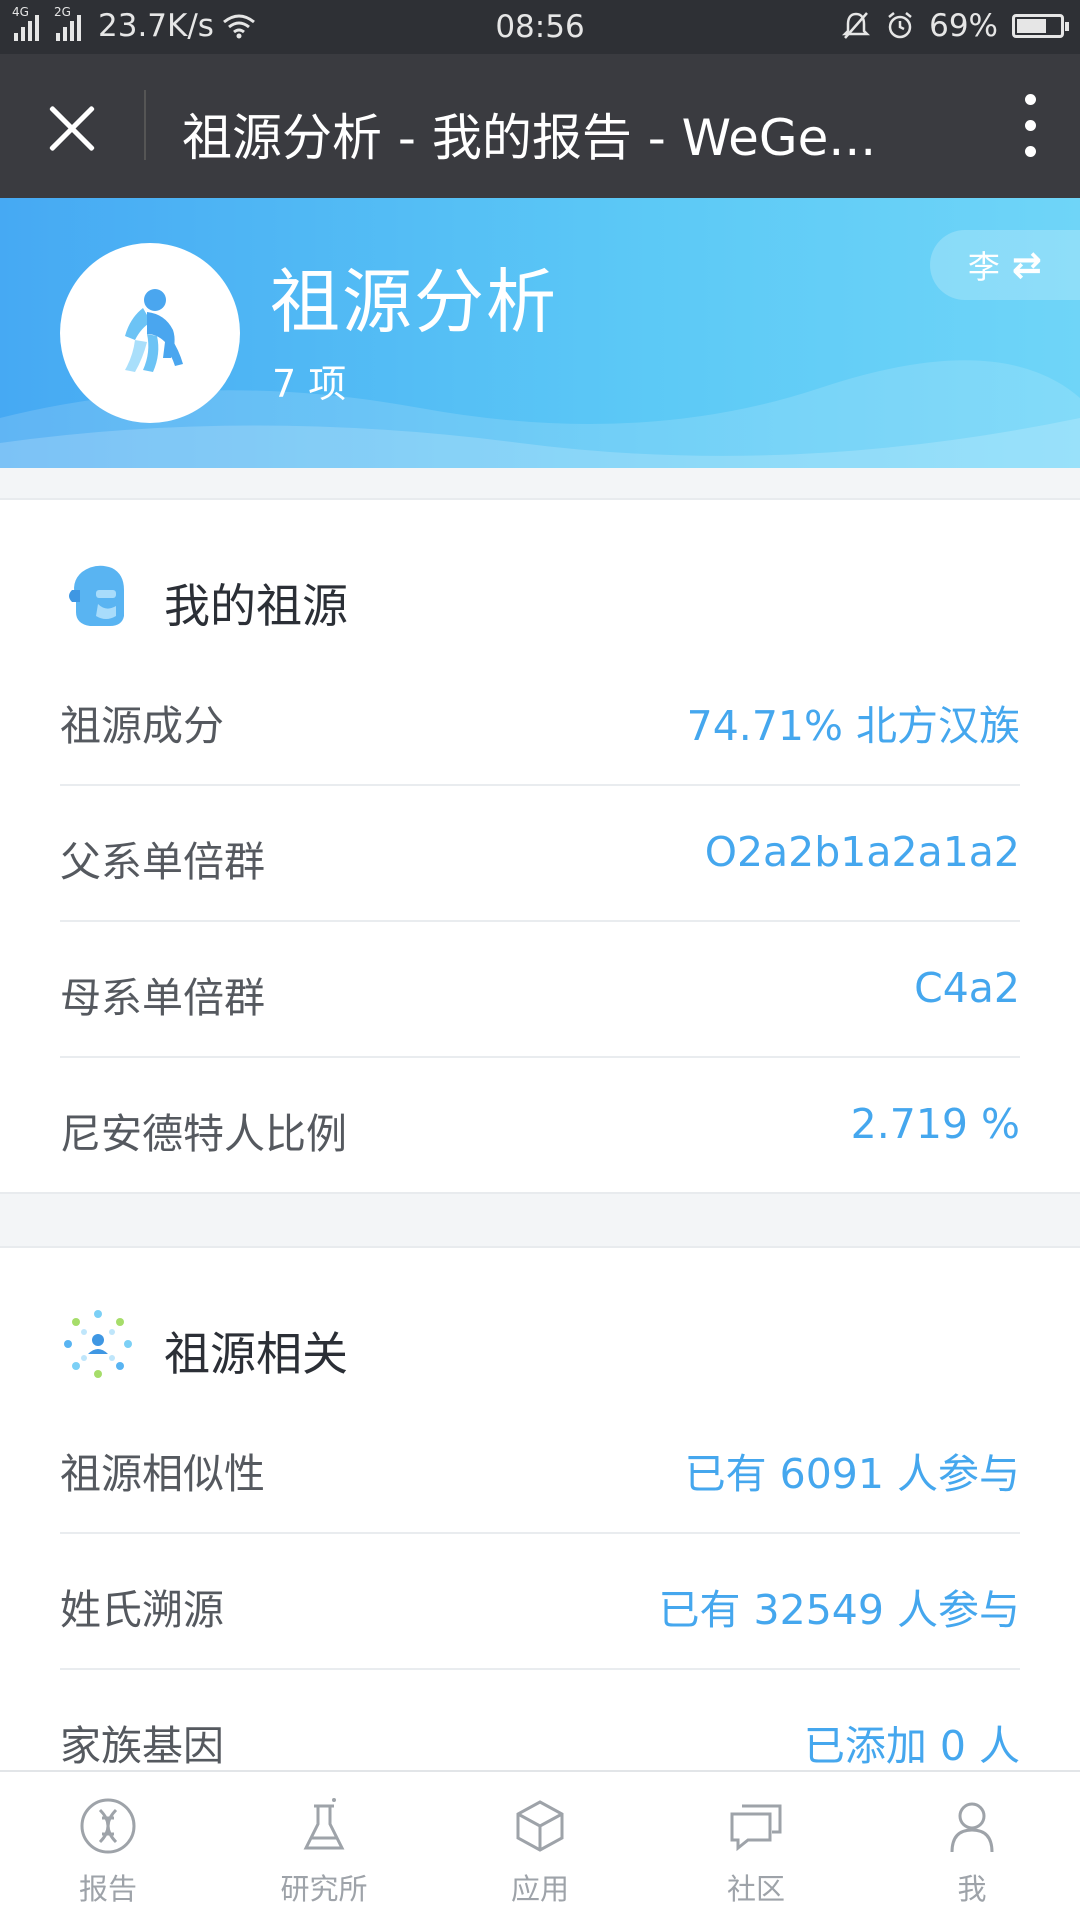  Describe the element at coordinates (145, 125) in the screenshot. I see `title-divider` at that location.